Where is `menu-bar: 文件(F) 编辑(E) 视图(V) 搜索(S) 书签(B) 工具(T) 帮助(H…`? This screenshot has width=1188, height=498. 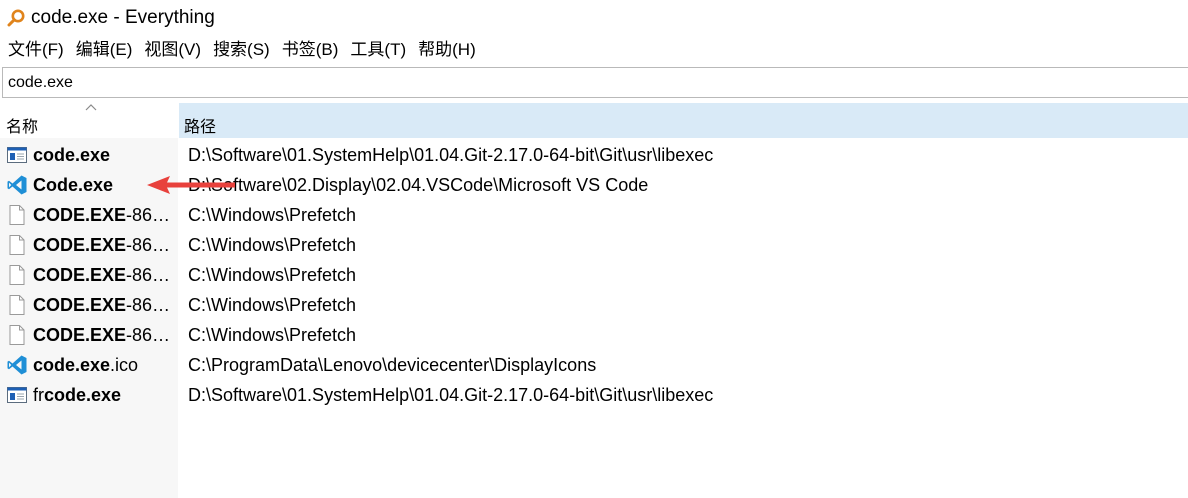
menu-bar: 文件(F) 编辑(E) 视图(V) 搜索(S) 书签(B) 工具(T) 帮助(H… is located at coordinates (594, 49).